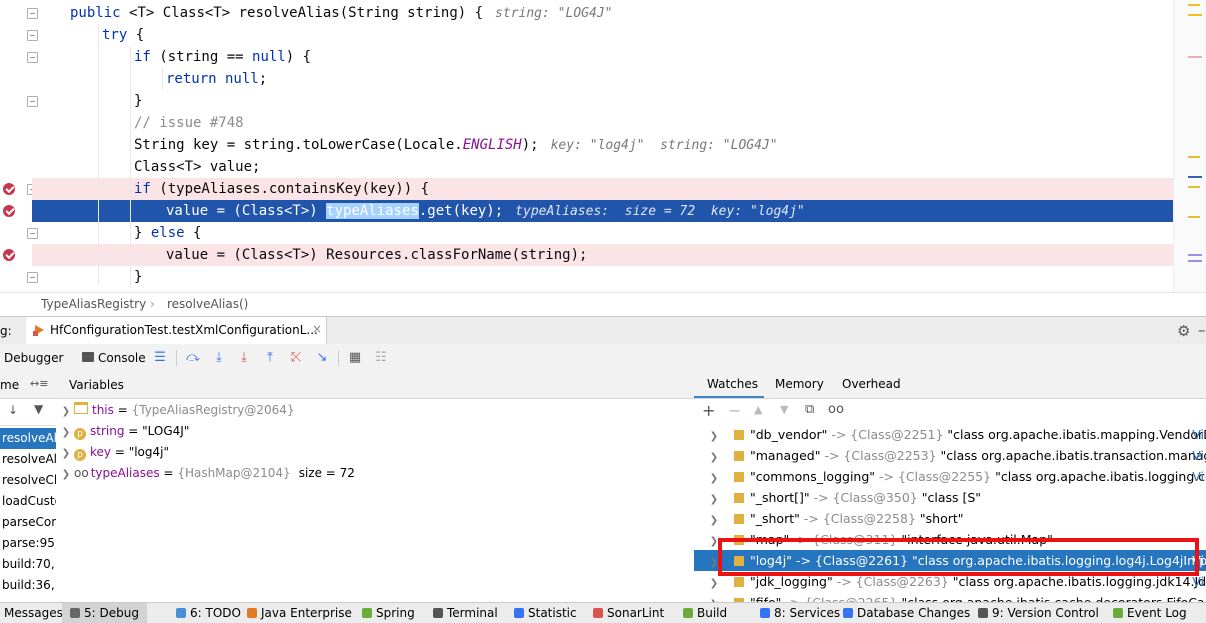 The height and width of the screenshot is (623, 1206). Describe the element at coordinates (603, 57) in the screenshot. I see `code-line: if (string == null) {` at that location.